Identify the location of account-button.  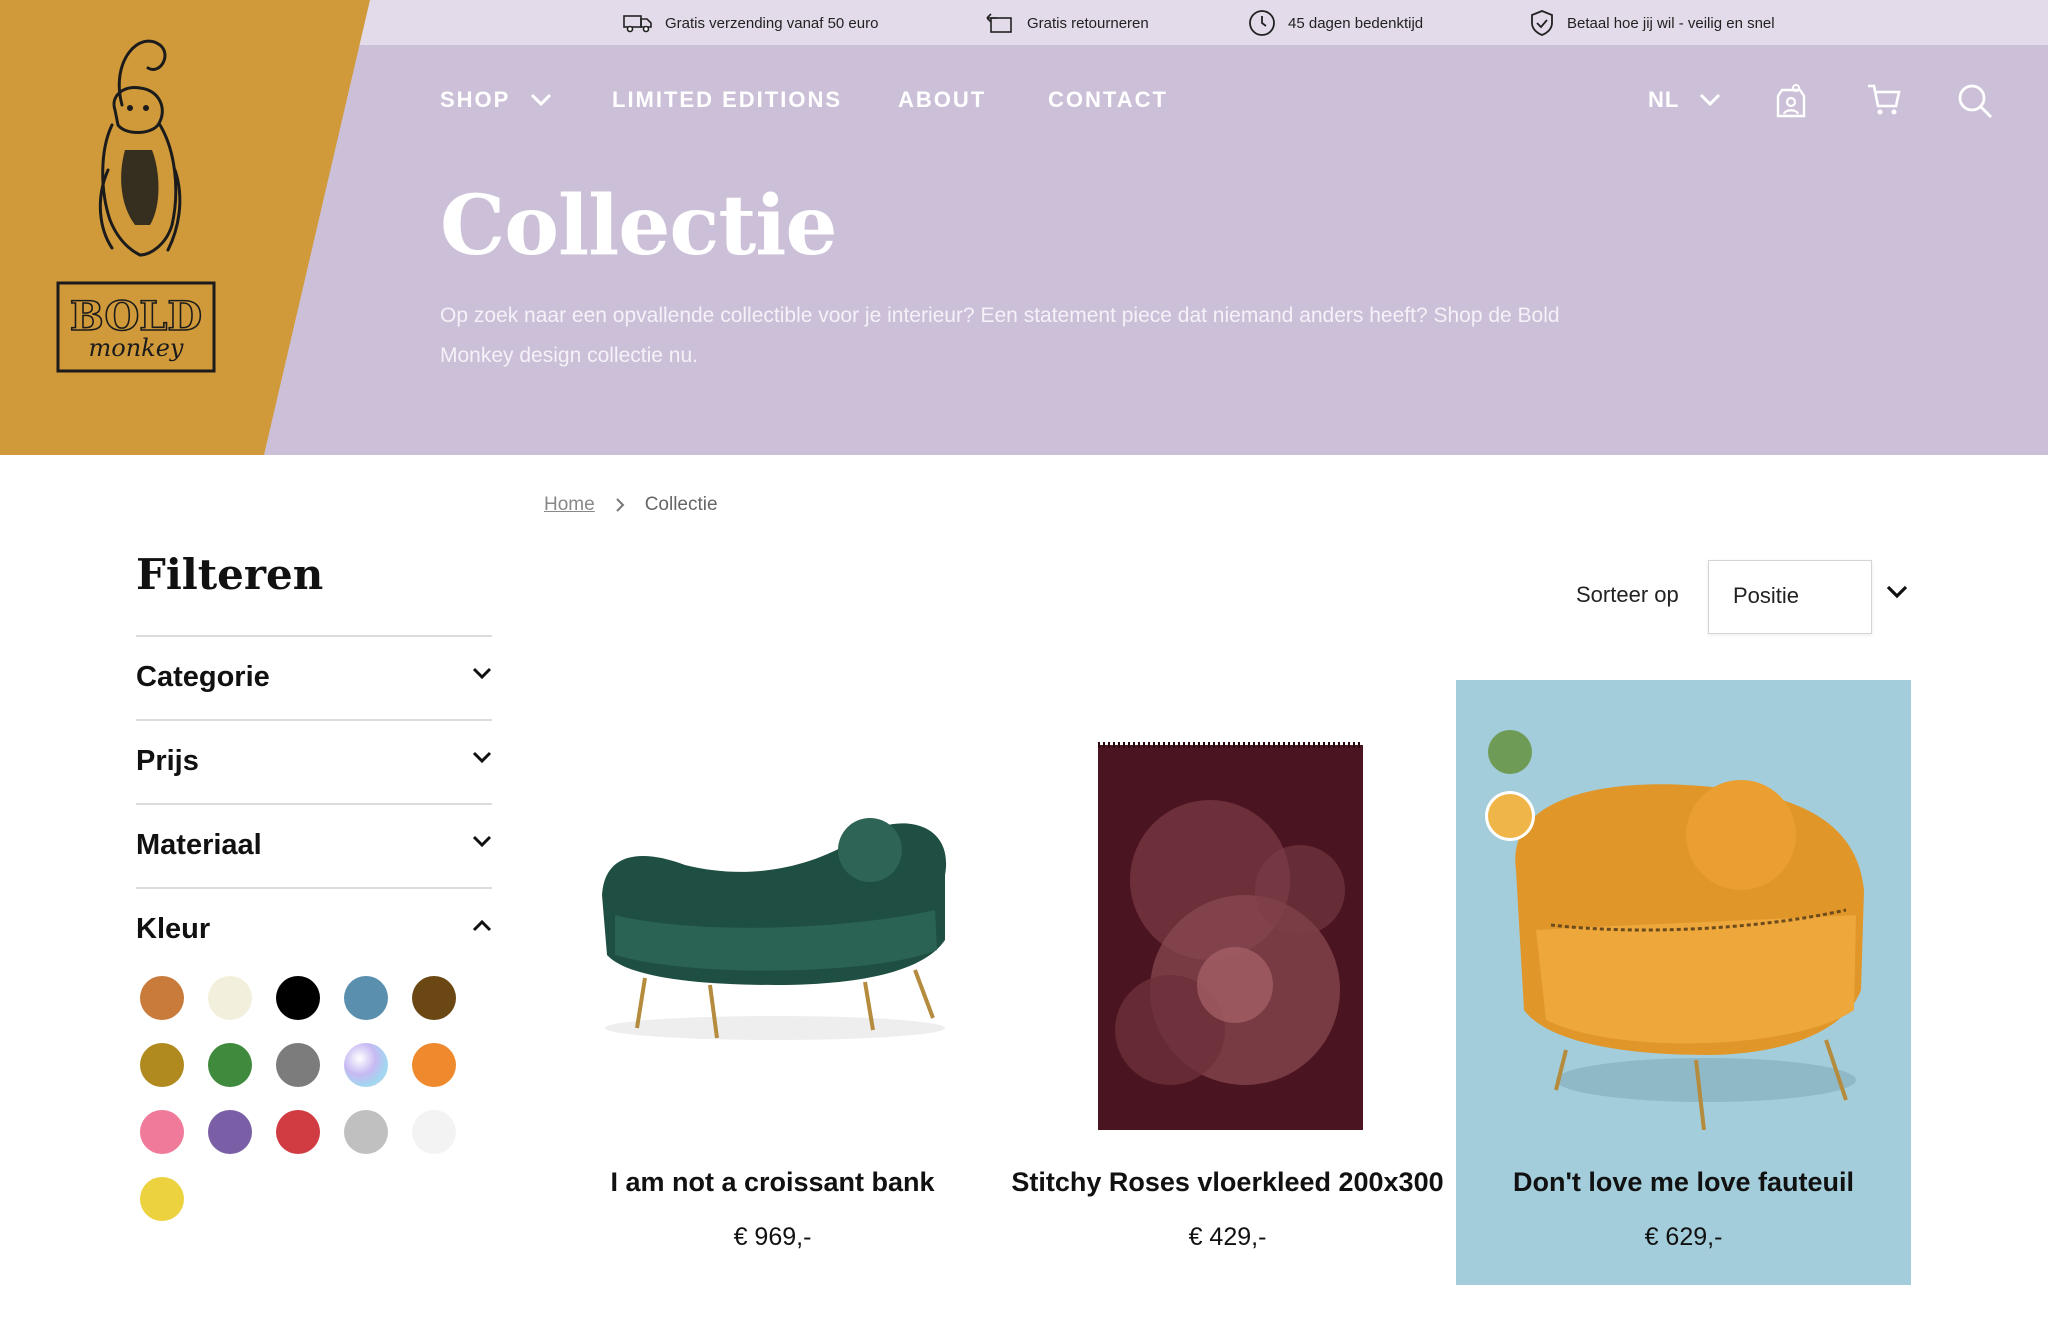
(1791, 103).